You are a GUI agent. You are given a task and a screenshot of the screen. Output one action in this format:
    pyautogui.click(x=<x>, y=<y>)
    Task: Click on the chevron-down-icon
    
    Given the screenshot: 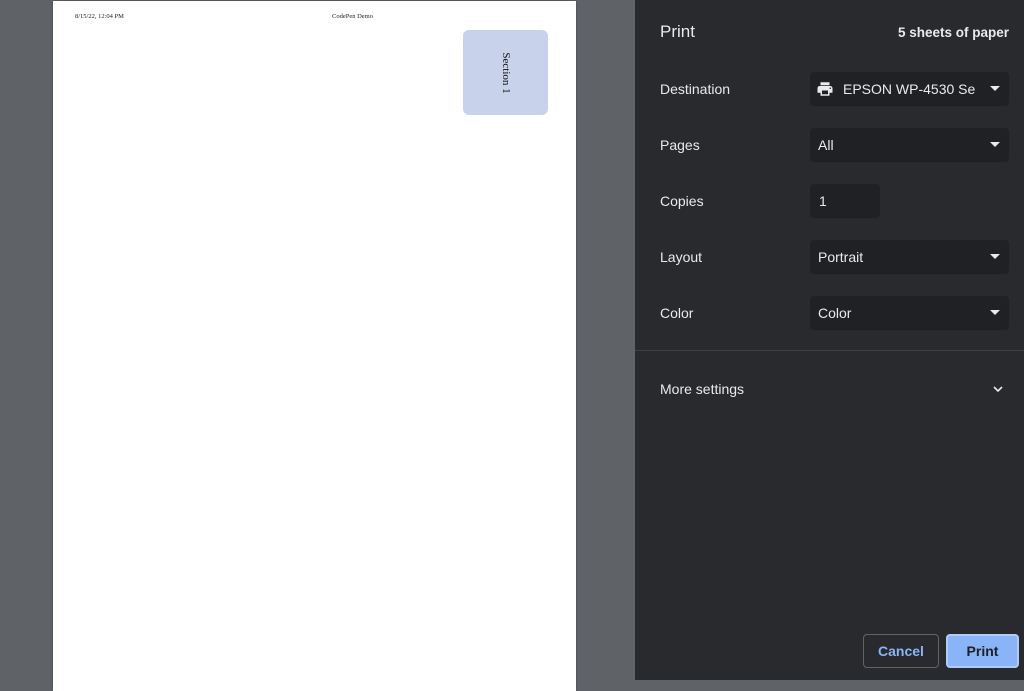 What is the action you would take?
    pyautogui.click(x=998, y=389)
    